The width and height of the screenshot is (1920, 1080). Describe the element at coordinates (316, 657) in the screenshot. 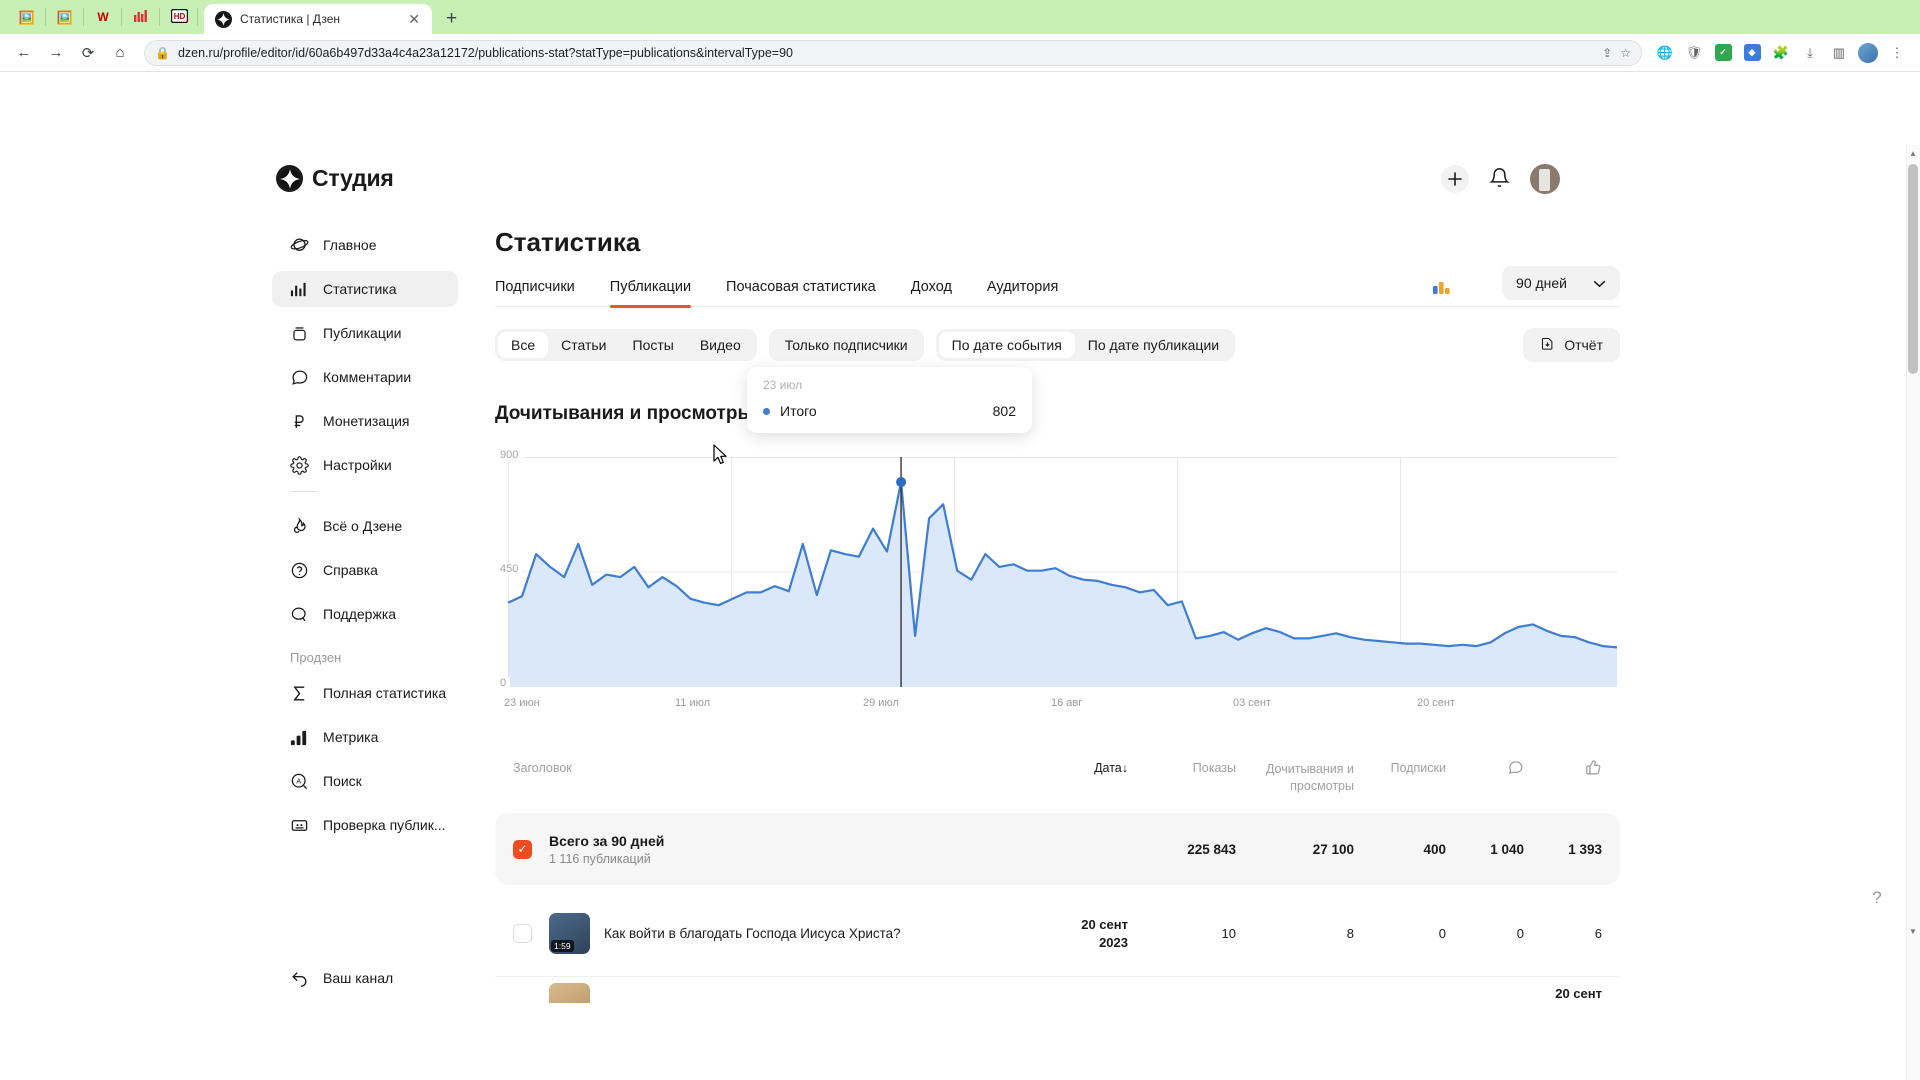

I see `sidebar-group-label: Продзен` at that location.